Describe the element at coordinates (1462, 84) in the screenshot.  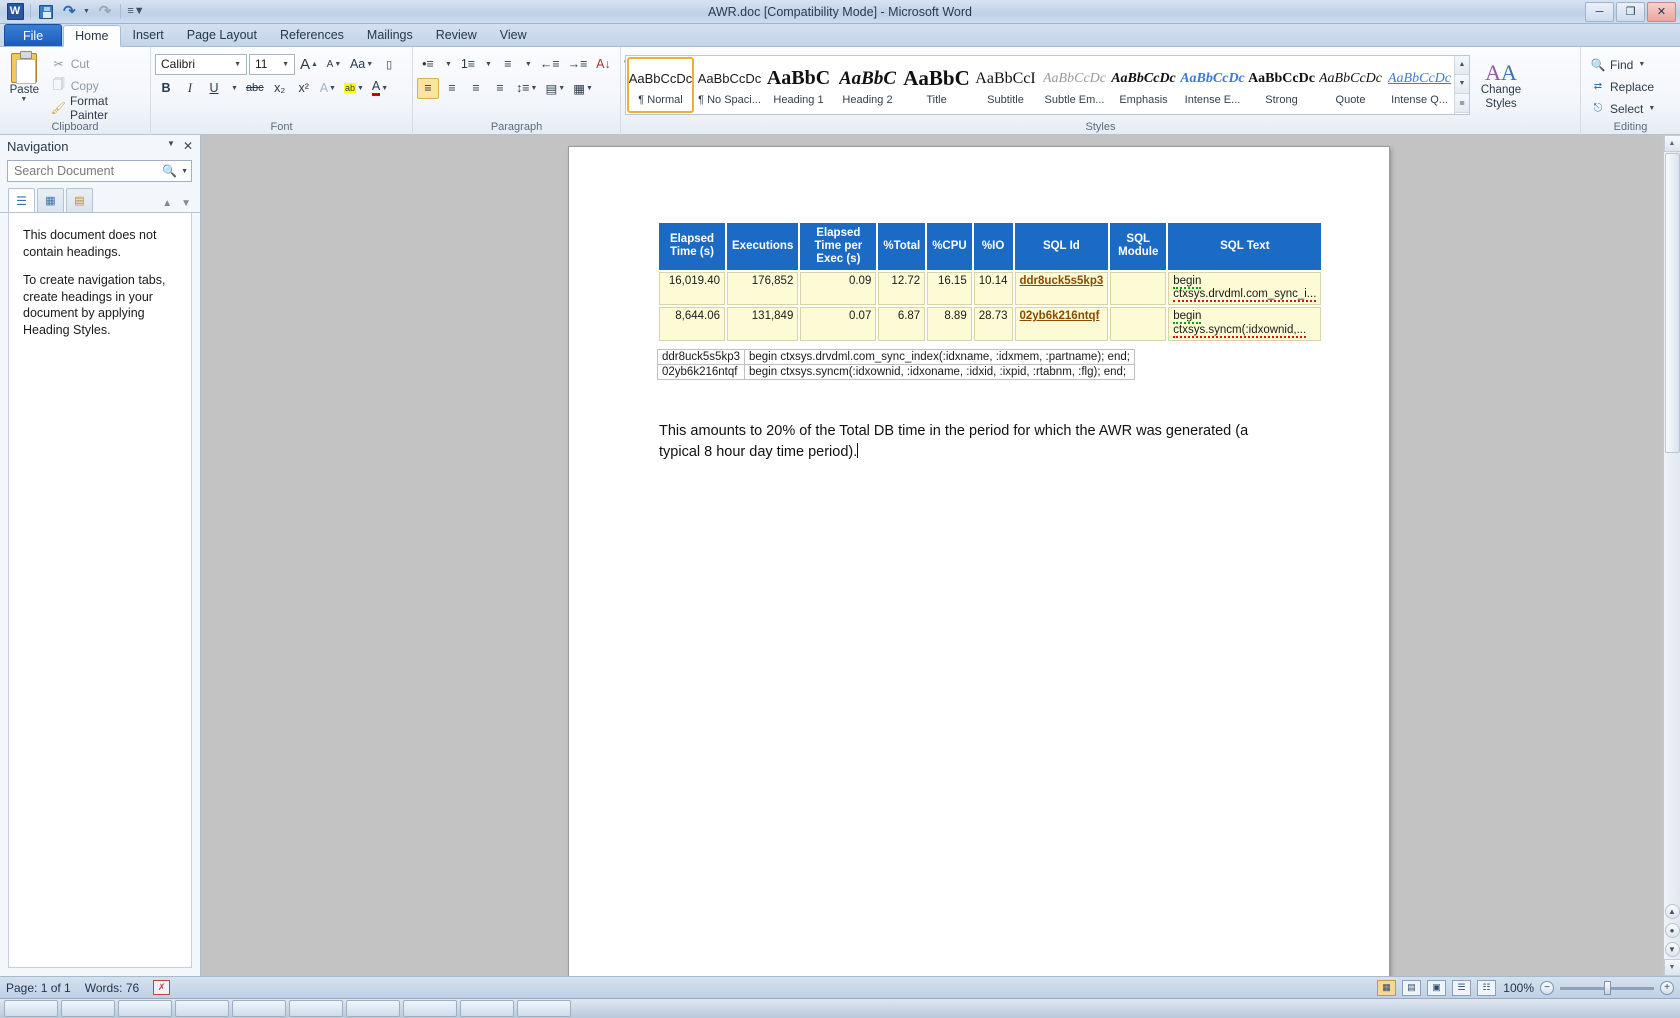
I see `styles-scroll-down-icon: ▼` at that location.